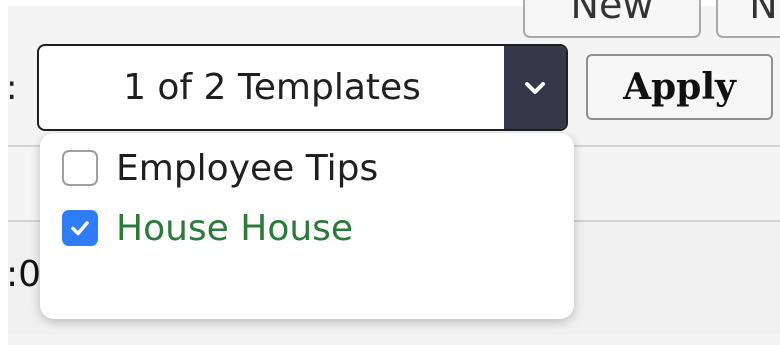  I want to click on checkbox, so click(80, 168).